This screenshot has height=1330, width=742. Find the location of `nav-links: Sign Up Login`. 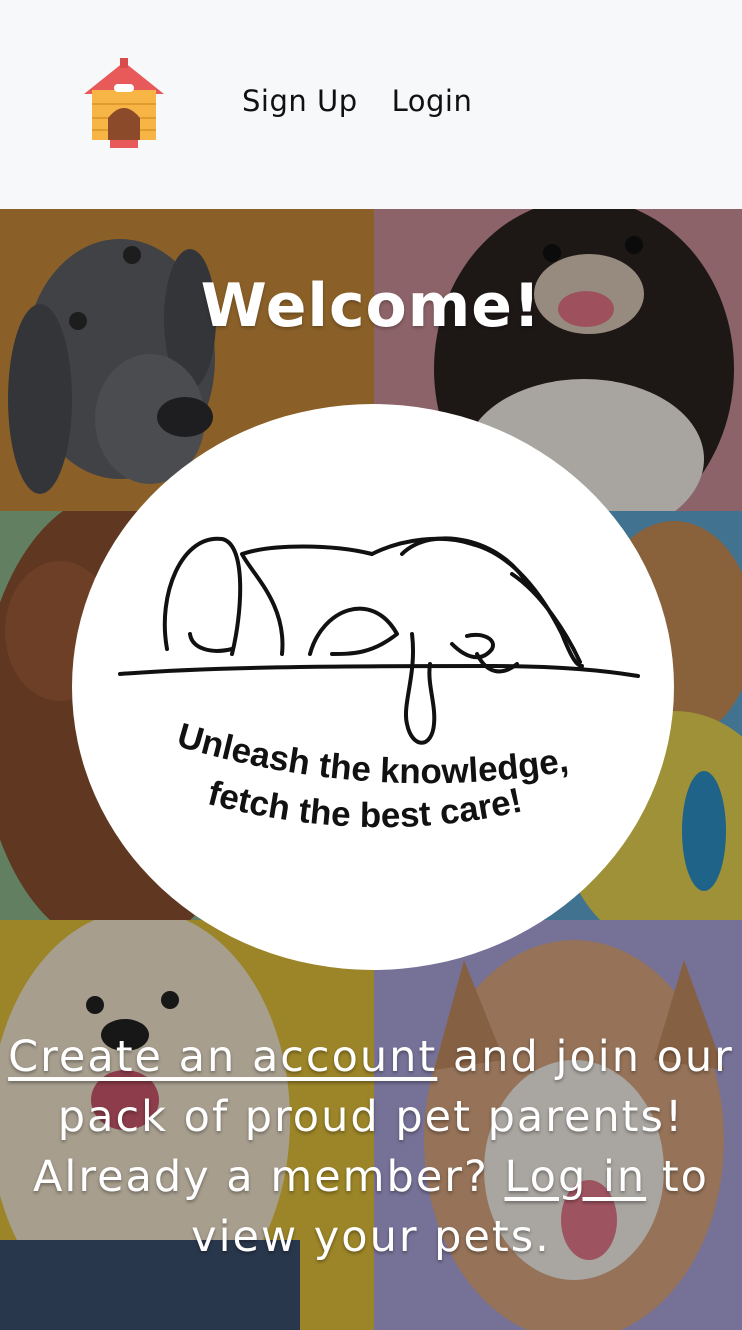

nav-links: Sign Up Login is located at coordinates (357, 101).